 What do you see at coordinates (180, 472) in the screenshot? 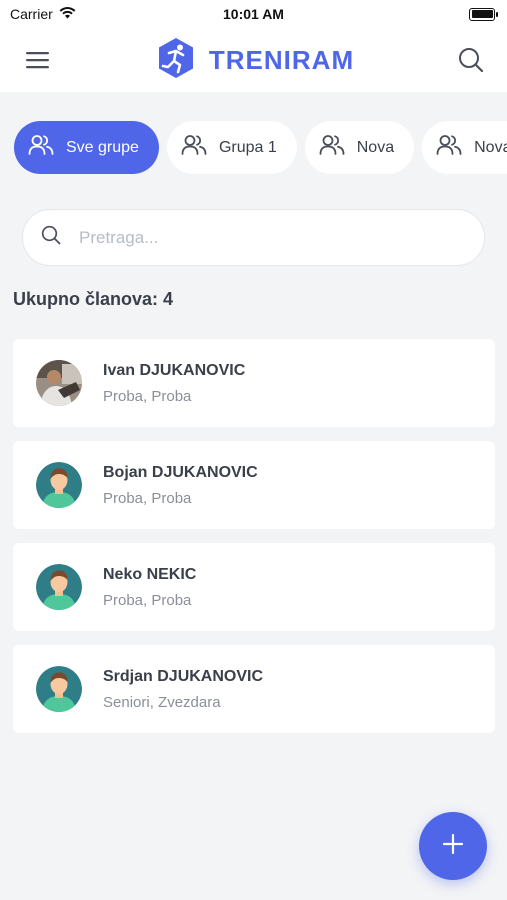
I see `member-name: Bojan DJUKANOVIC` at bounding box center [180, 472].